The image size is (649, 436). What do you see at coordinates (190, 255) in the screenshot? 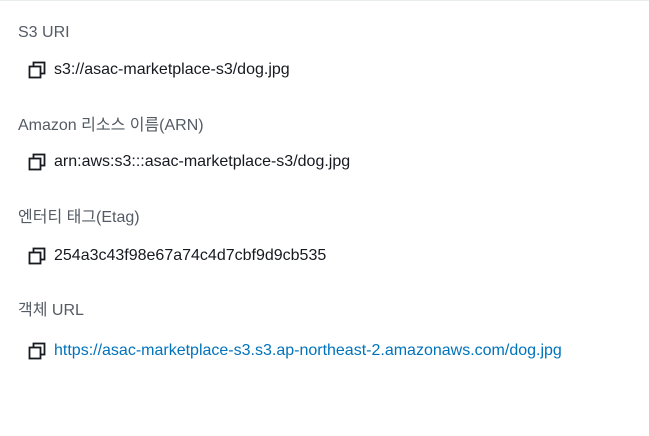
I see `etag-value: 254a3c43f98e67a74c4d7cbf9d9cb535` at bounding box center [190, 255].